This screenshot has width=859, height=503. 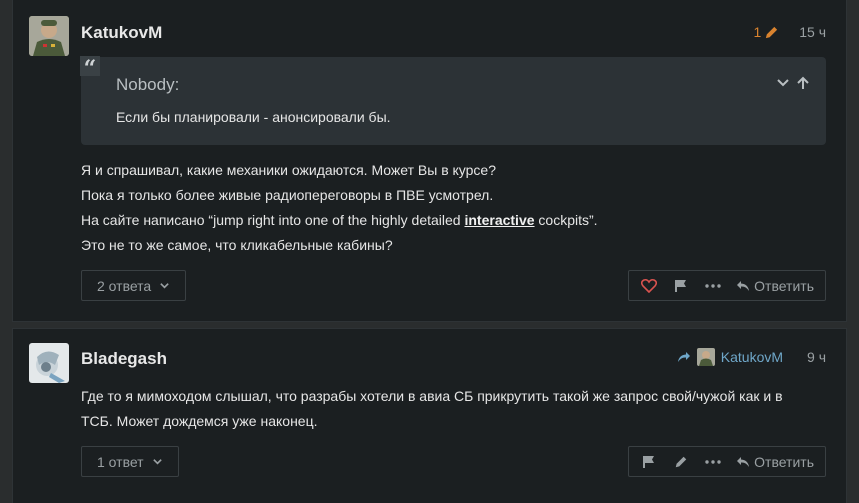 I want to click on heart-icon, so click(x=649, y=285).